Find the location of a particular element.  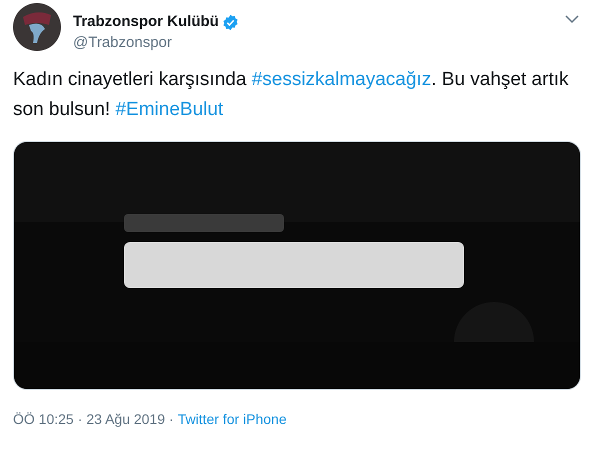

source-link: Twitter for iPhone is located at coordinates (232, 419).